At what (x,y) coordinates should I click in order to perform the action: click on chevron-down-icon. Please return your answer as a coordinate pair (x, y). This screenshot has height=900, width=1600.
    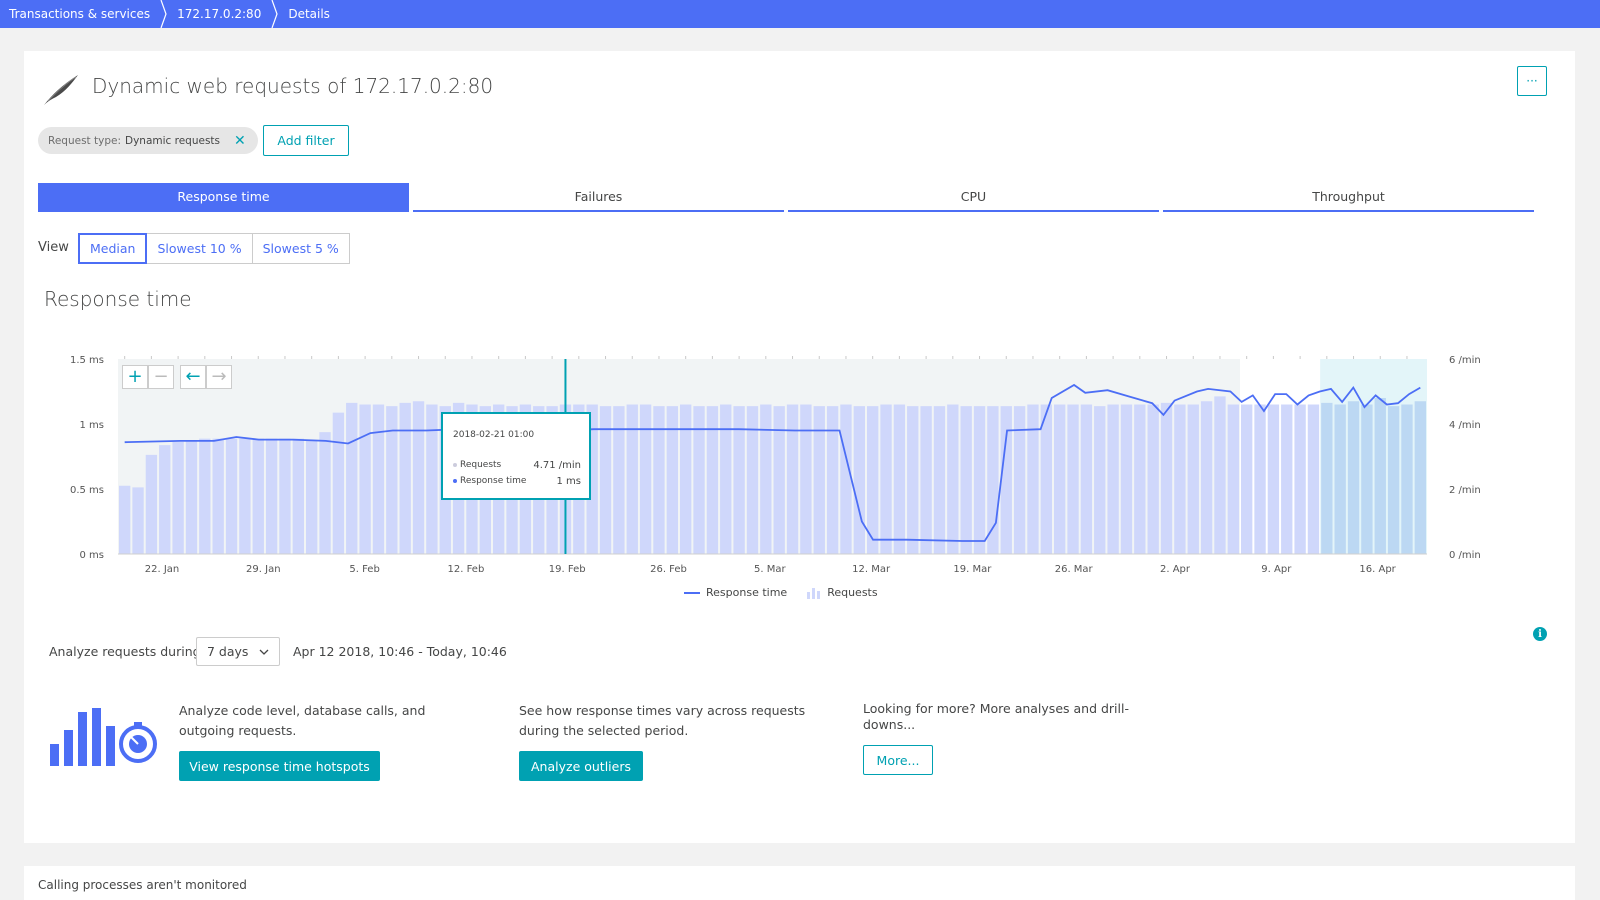
    Looking at the image, I should click on (264, 652).